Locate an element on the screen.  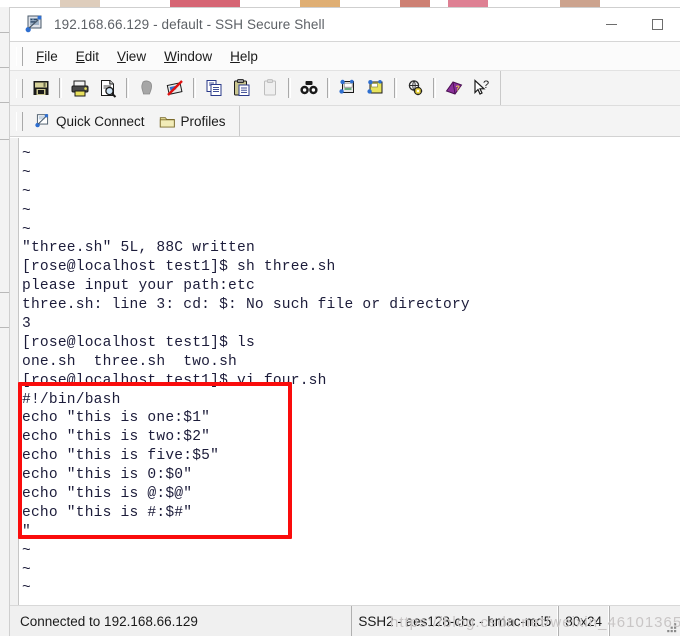
desktop-left-edge is located at coordinates (4, 321).